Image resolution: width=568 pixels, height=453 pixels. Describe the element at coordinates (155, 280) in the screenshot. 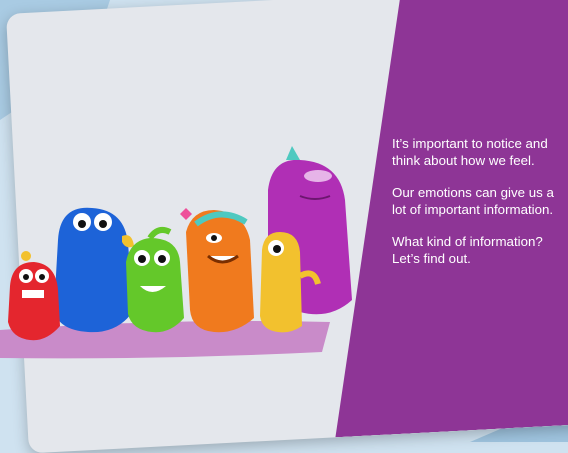

I see `green-monster` at that location.